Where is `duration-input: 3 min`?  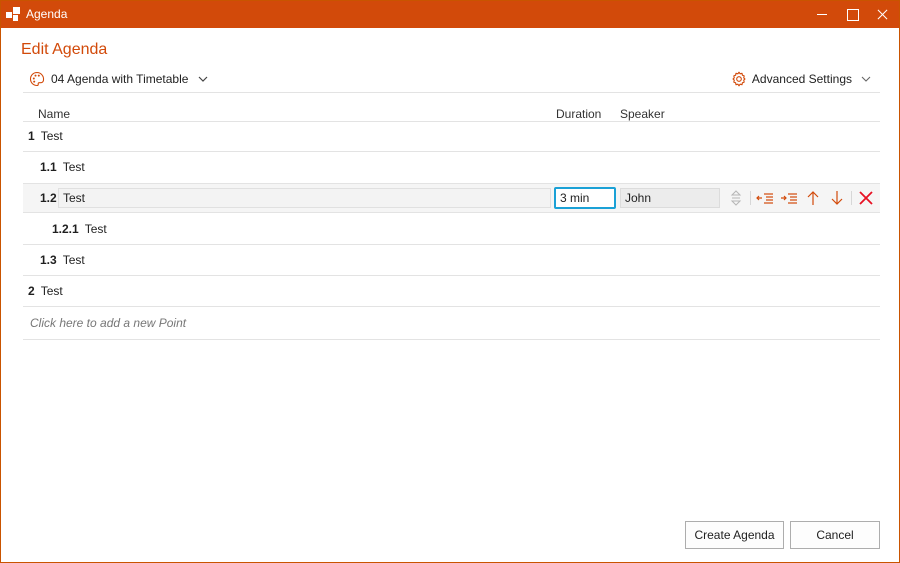 duration-input: 3 min is located at coordinates (585, 198).